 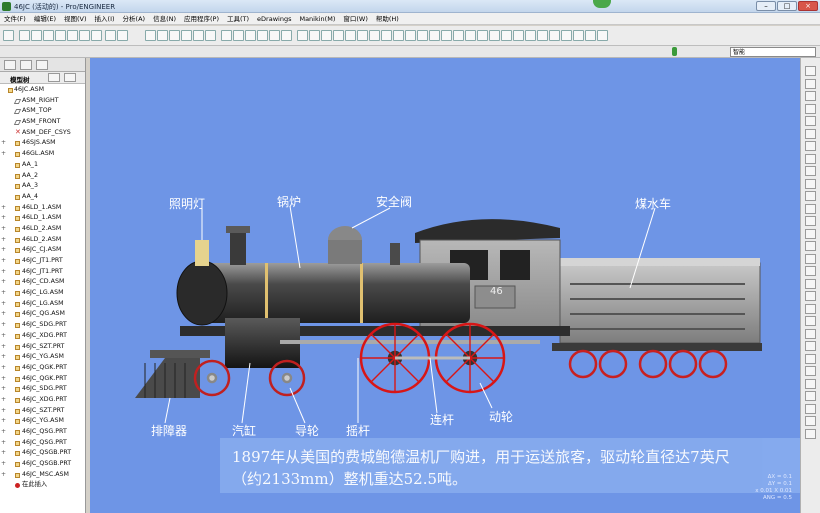 What do you see at coordinates (54, 77) in the screenshot?
I see `tree-settings-icon` at bounding box center [54, 77].